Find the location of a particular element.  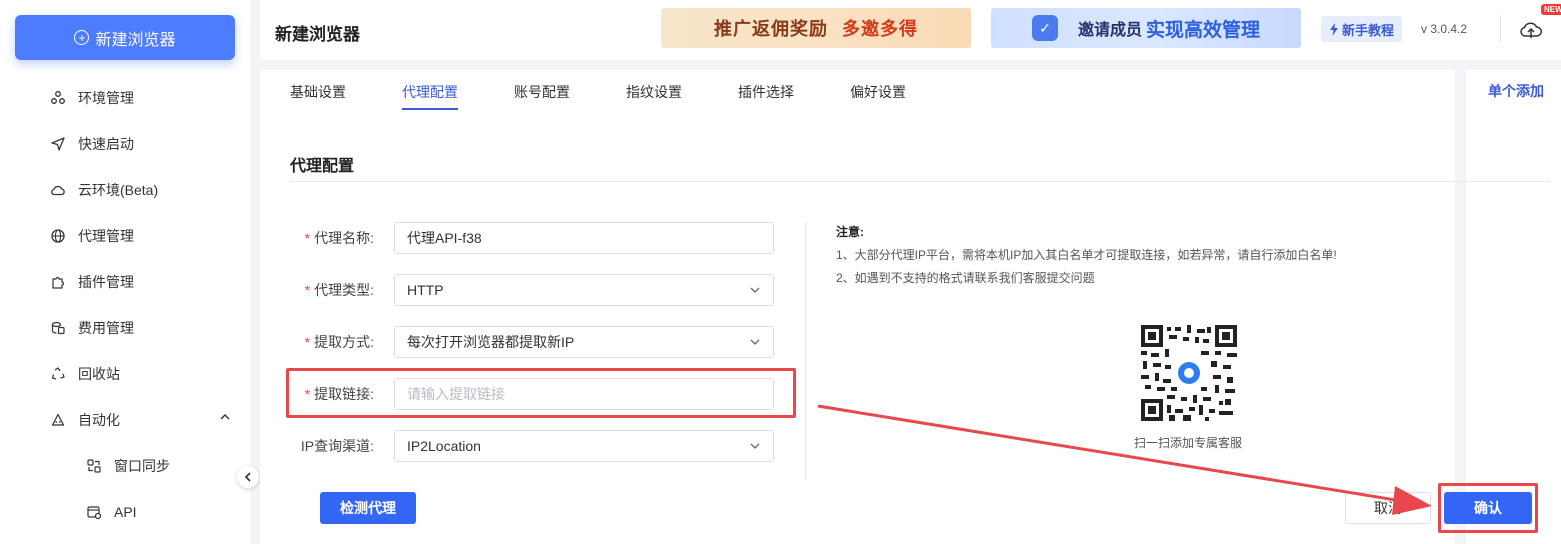

collapse-sidebar-button is located at coordinates (248, 477).